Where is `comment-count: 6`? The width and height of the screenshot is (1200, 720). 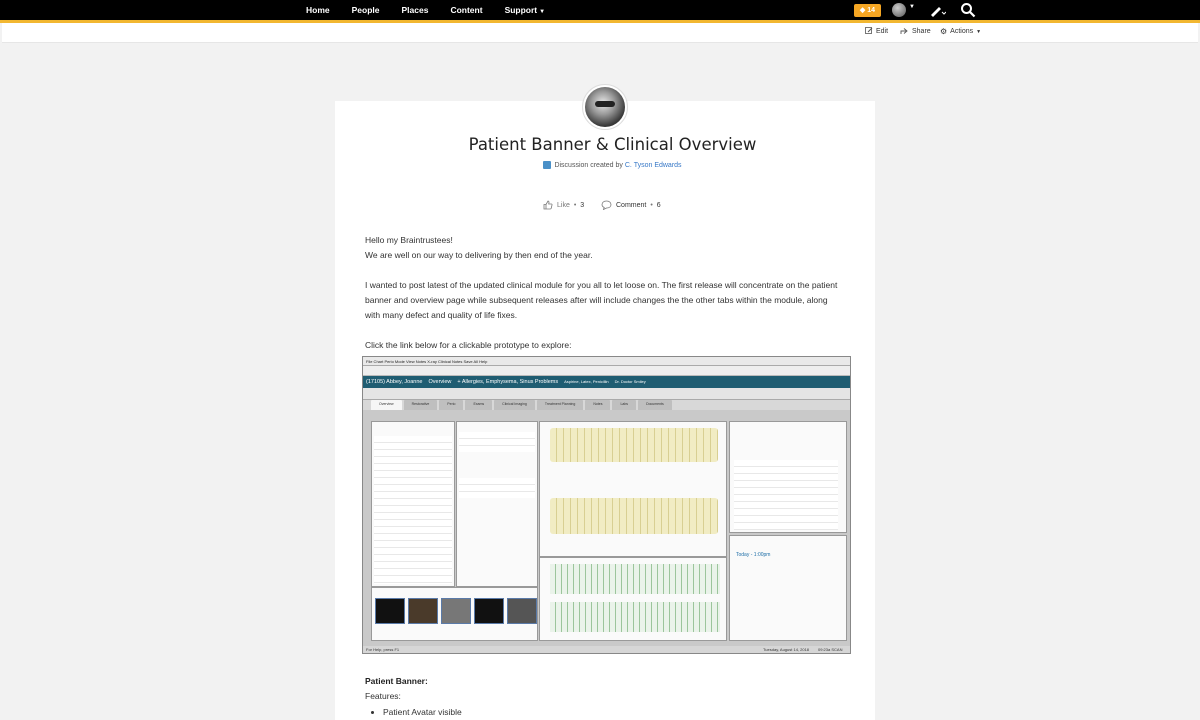
comment-count: 6 is located at coordinates (658, 205).